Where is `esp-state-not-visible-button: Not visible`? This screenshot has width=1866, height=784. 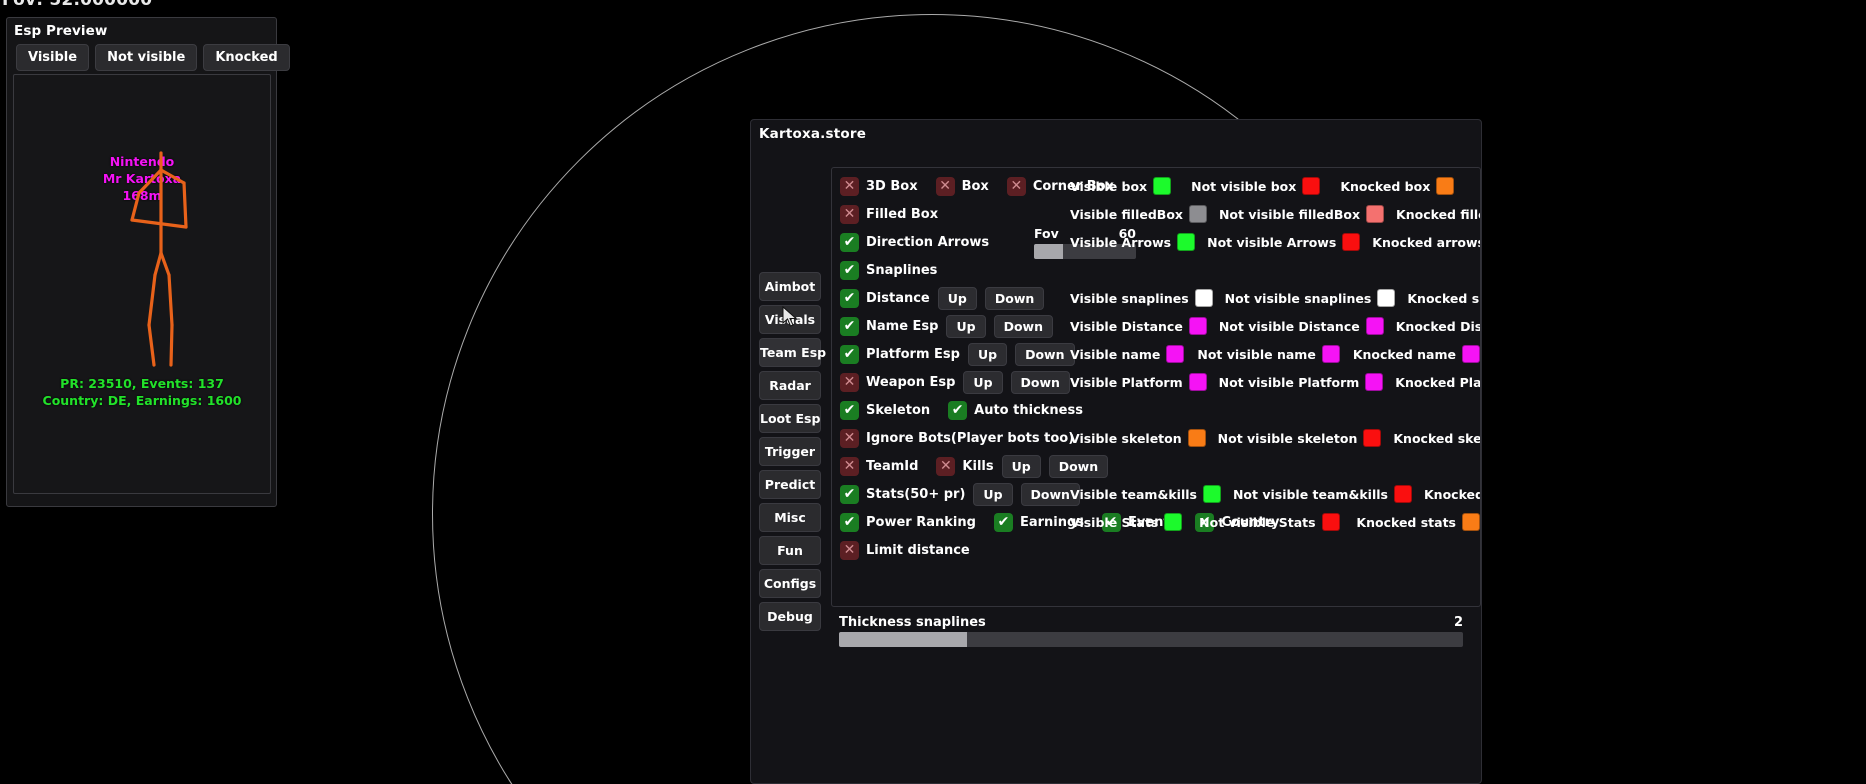
esp-state-not-visible-button: Not visible is located at coordinates (146, 57).